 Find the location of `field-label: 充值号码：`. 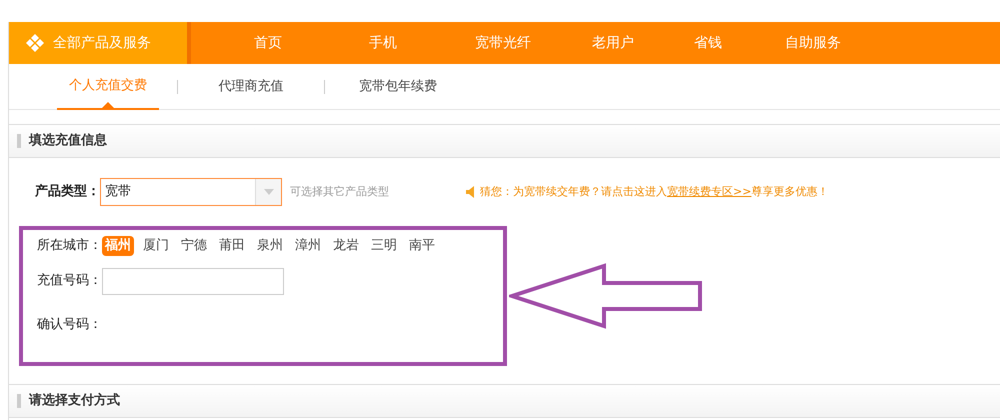

field-label: 充值号码： is located at coordinates (69, 281).